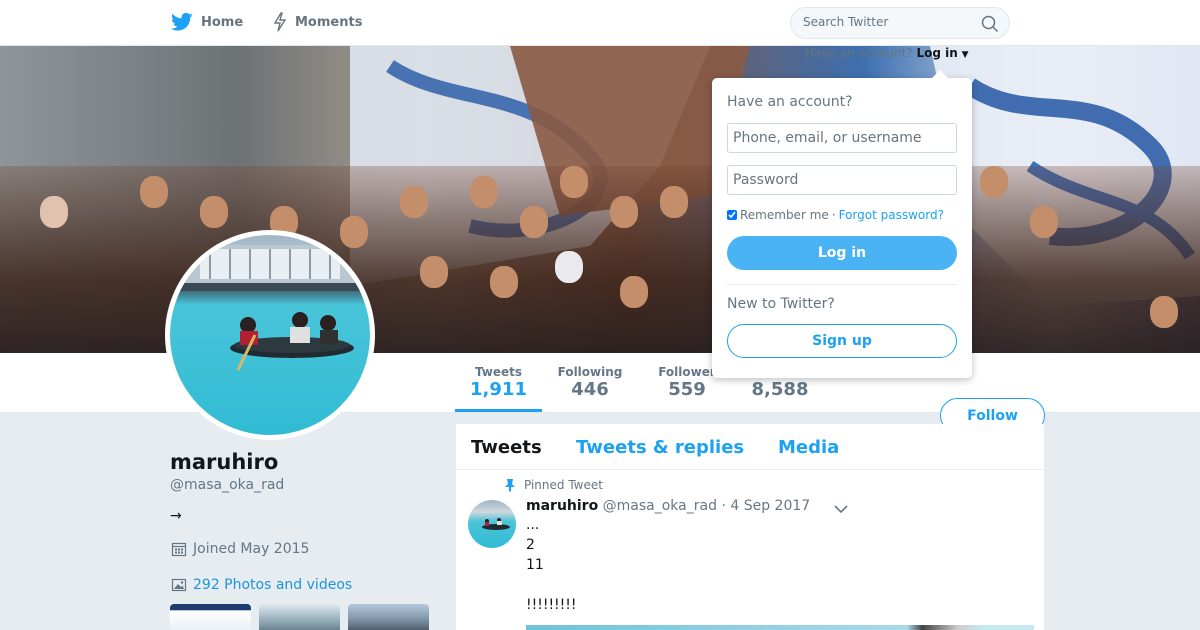 Image resolution: width=1200 pixels, height=630 pixels. What do you see at coordinates (965, 55) in the screenshot?
I see `caret-down-icon: ▼` at bounding box center [965, 55].